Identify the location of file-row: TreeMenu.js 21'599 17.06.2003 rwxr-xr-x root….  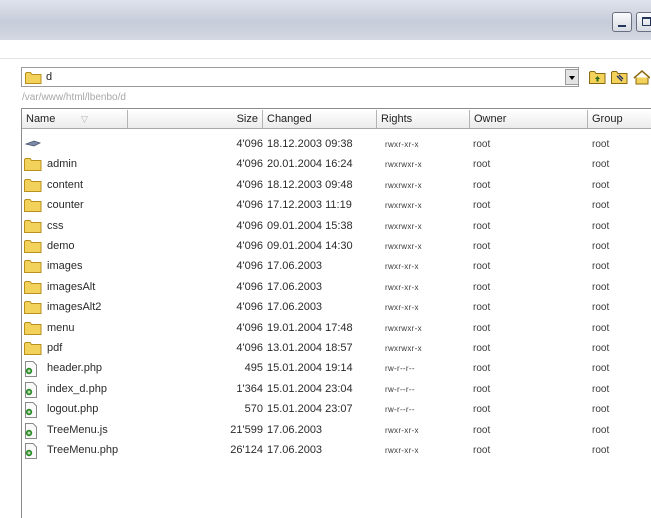
(336, 431).